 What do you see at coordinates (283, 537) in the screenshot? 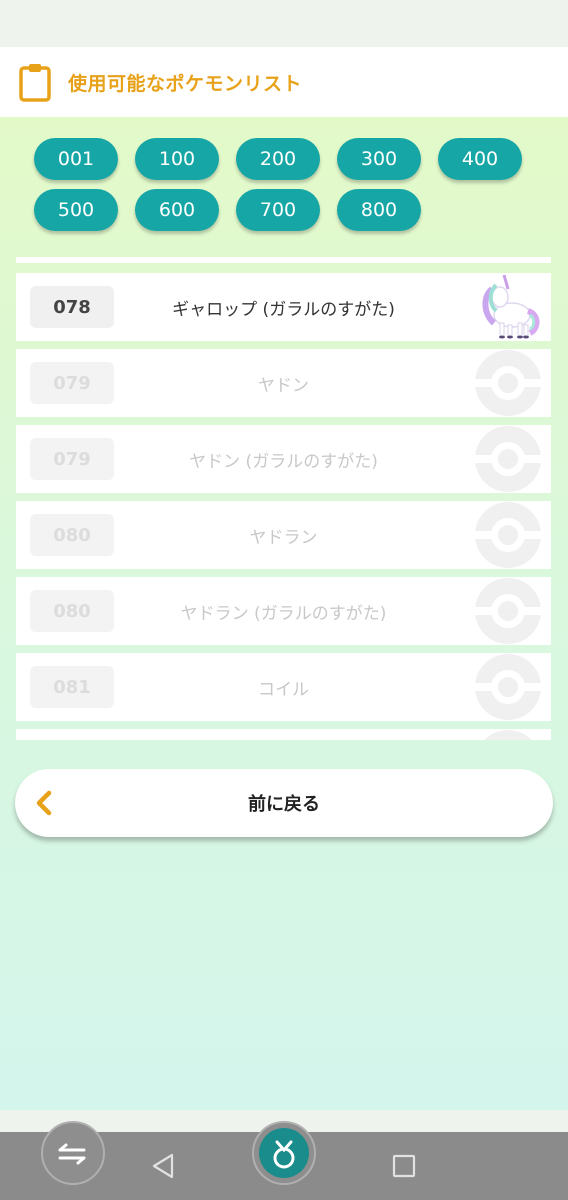
I see `pokemon-name: ヤドラン` at bounding box center [283, 537].